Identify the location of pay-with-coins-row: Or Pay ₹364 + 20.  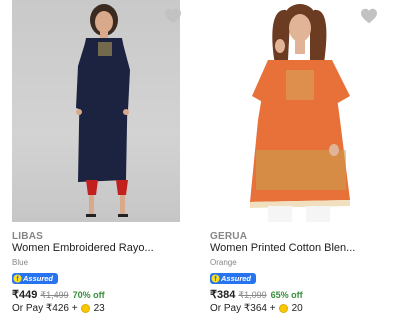
(256, 308).